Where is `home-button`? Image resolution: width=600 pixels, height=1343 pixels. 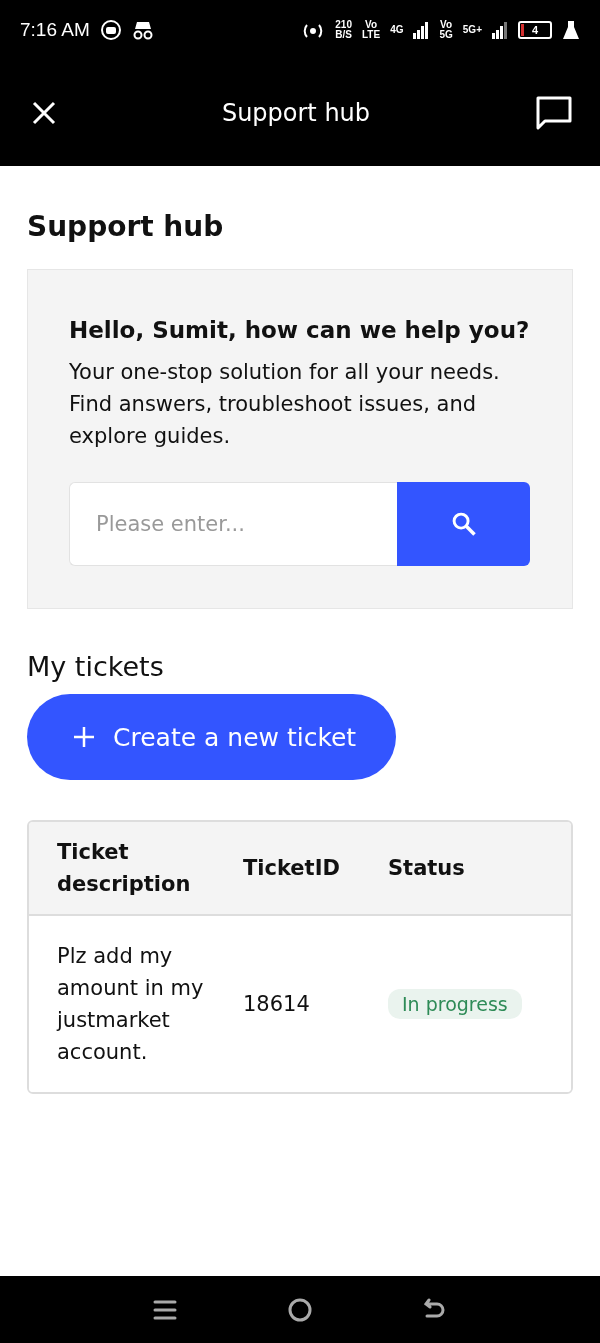 home-button is located at coordinates (300, 1309).